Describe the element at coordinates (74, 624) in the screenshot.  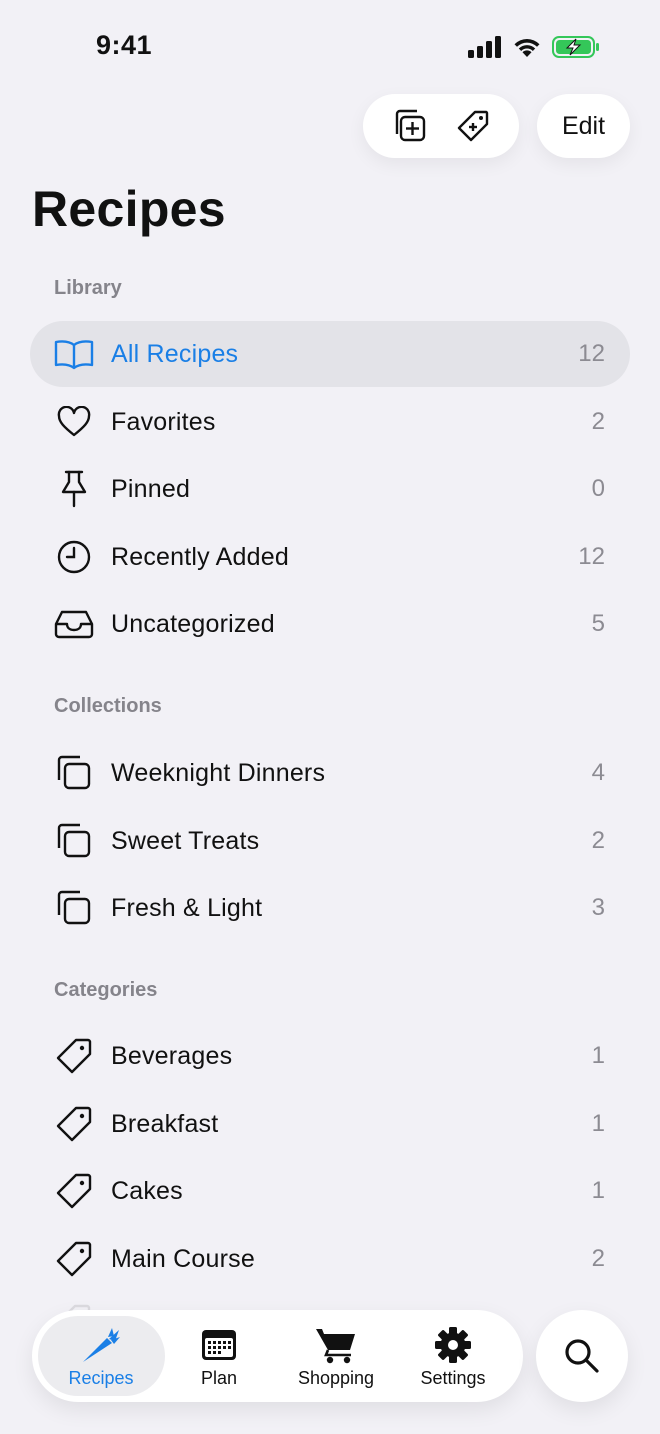
I see `inbox-icon` at that location.